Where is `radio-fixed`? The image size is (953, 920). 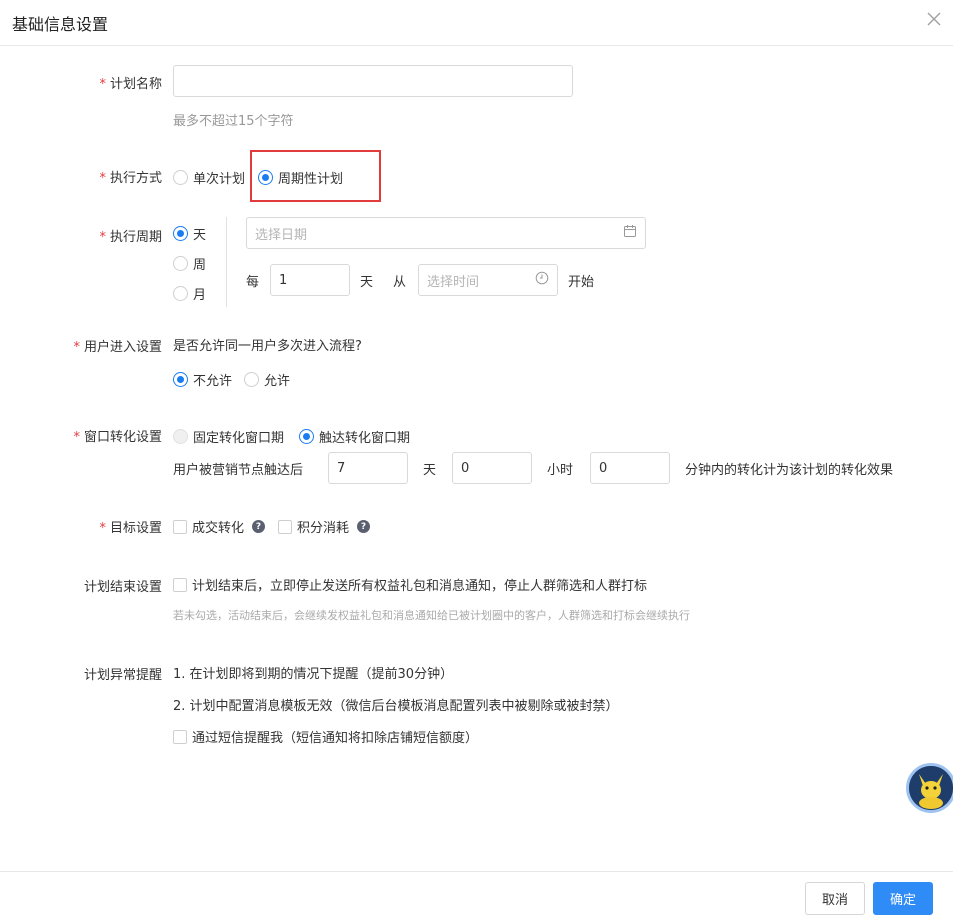 radio-fixed is located at coordinates (180, 436).